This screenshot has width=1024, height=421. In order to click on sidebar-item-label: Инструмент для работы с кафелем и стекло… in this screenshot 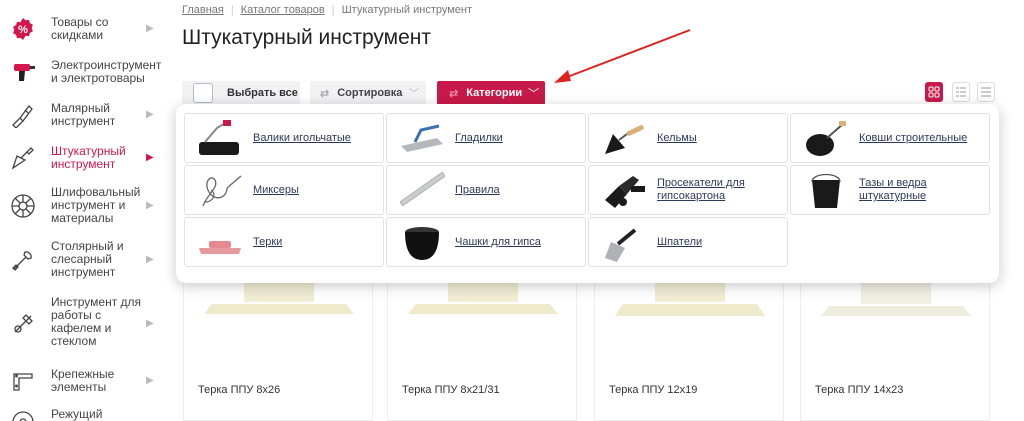, I will do `click(96, 321)`.